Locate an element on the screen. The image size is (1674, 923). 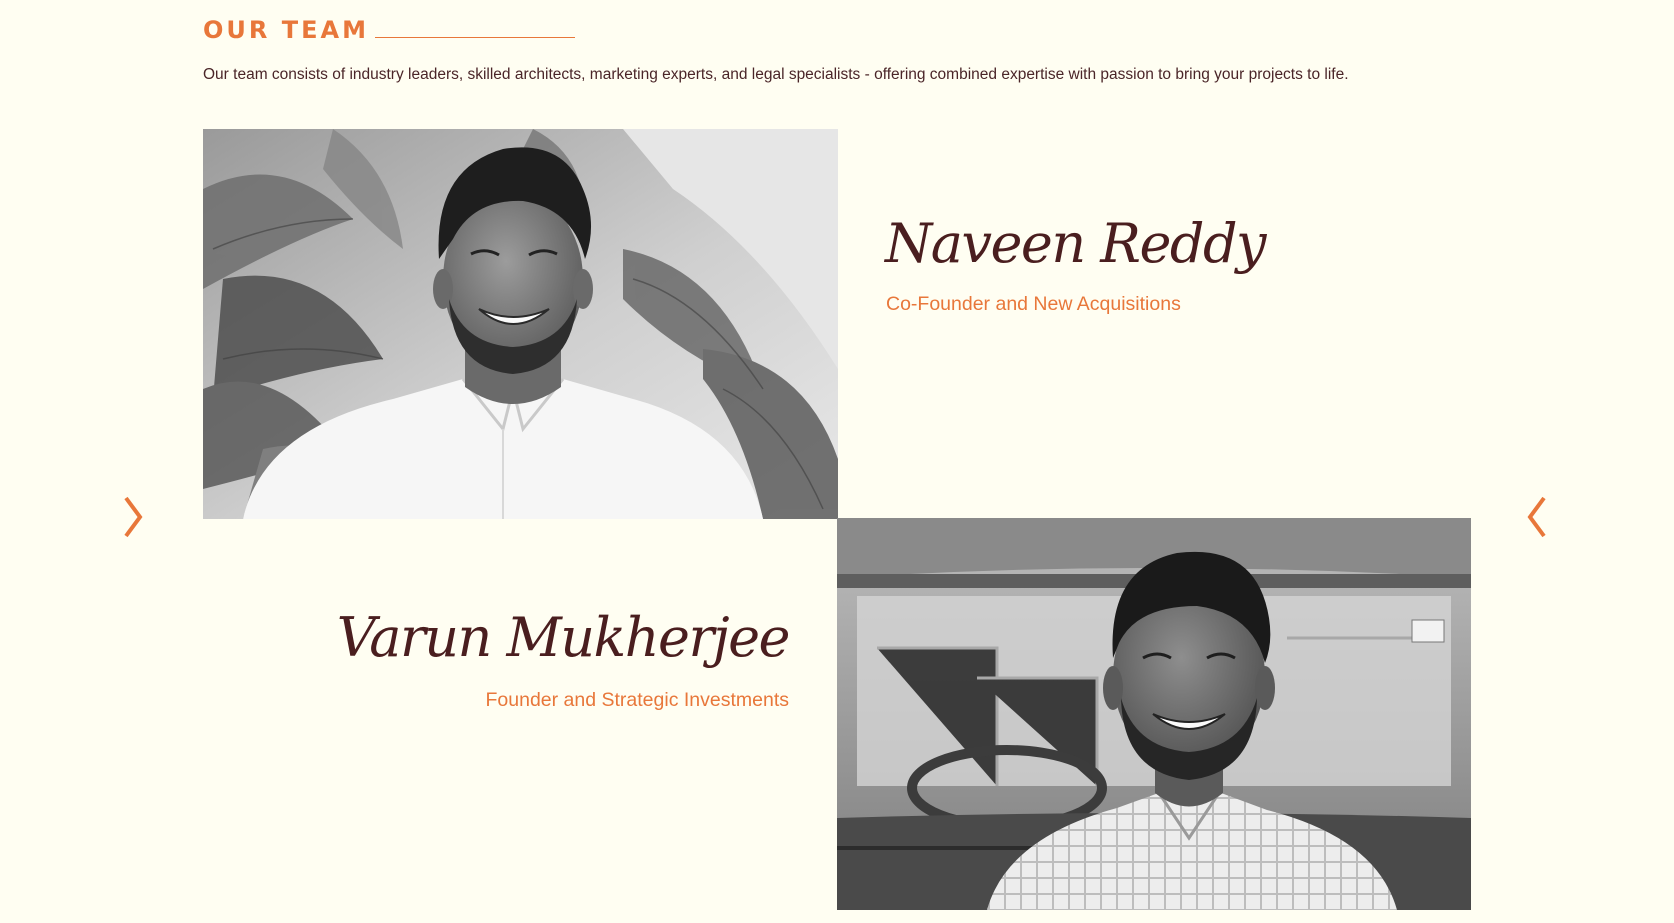
team-member-role-1: Co-Founder and New Acquisitions is located at coordinates (1033, 304).